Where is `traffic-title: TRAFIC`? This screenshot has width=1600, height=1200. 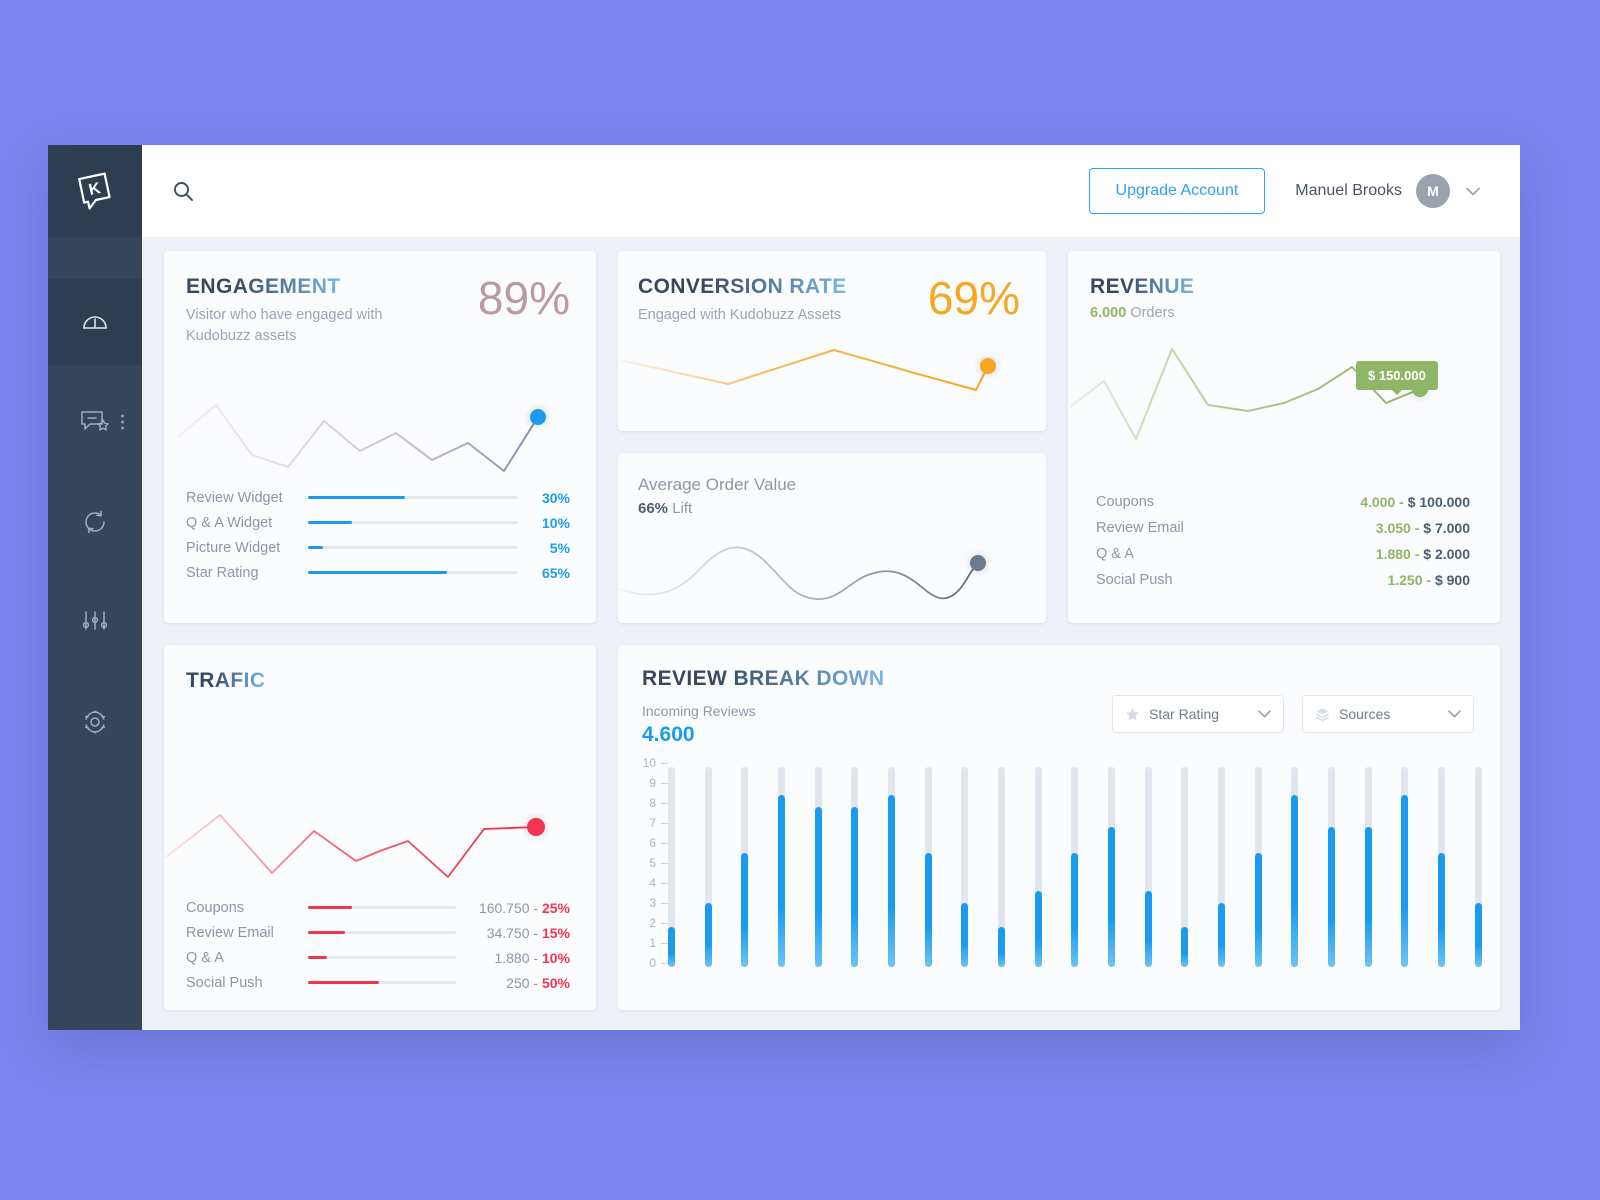 traffic-title: TRAFIC is located at coordinates (226, 680).